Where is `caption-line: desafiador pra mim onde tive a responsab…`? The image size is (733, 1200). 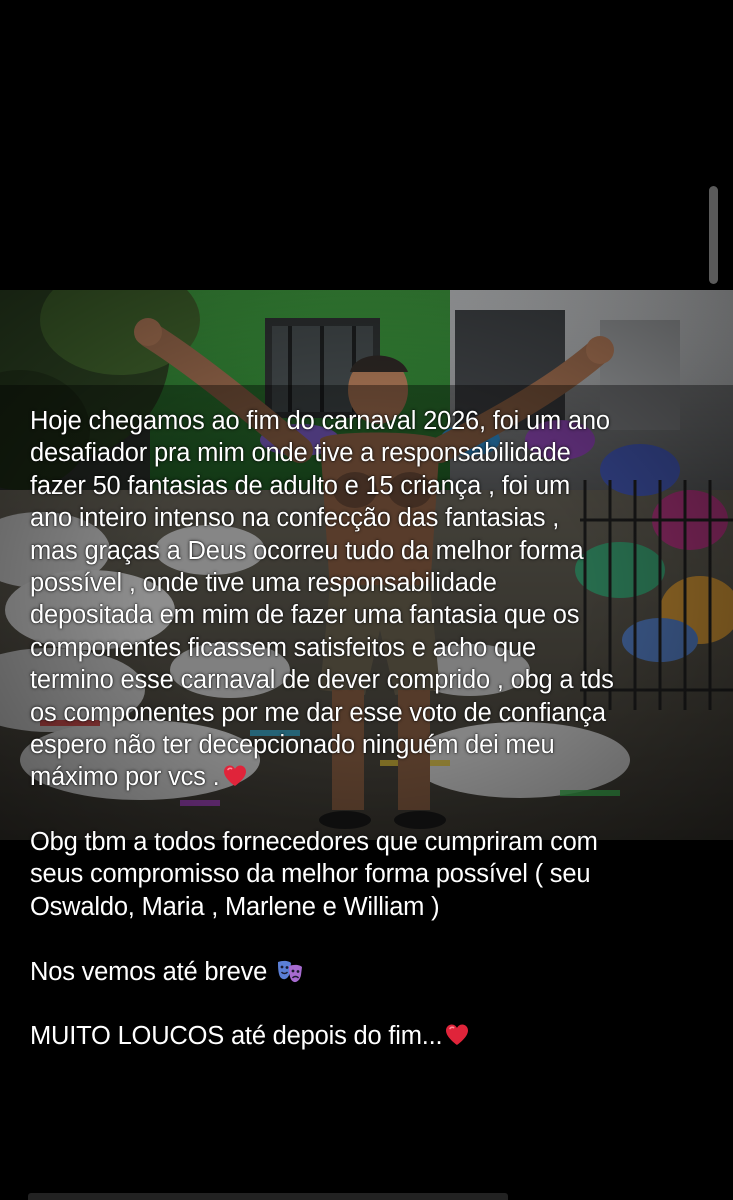 caption-line: desafiador pra mim onde tive a responsab… is located at coordinates (300, 453).